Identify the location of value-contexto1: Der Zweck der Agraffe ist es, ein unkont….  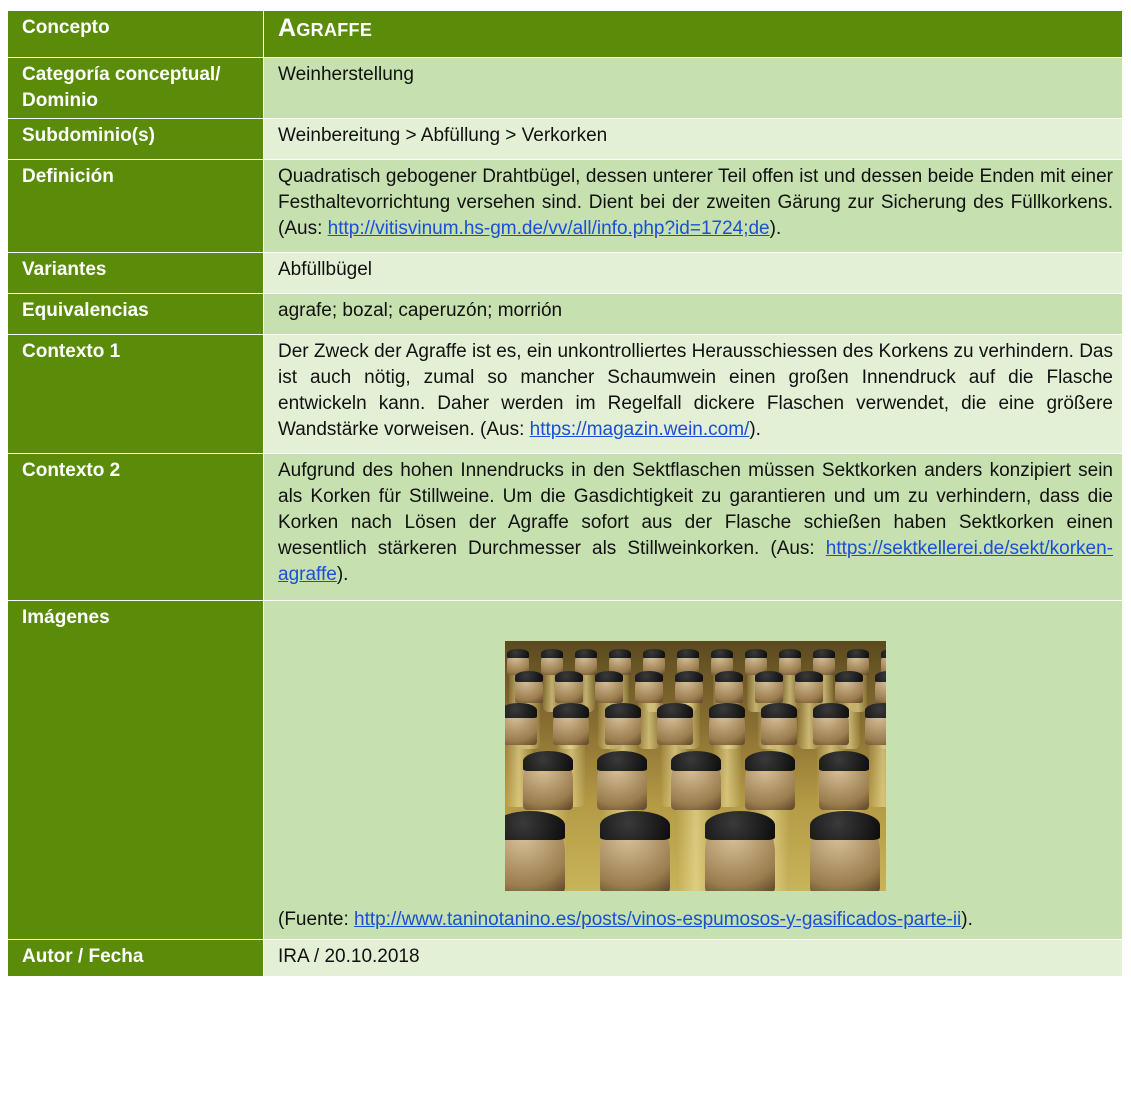
(693, 394).